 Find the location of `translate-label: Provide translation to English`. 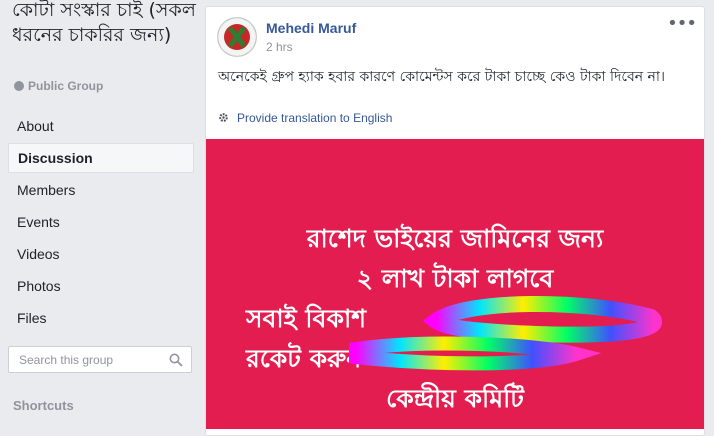

translate-label: Provide translation to English is located at coordinates (314, 118).